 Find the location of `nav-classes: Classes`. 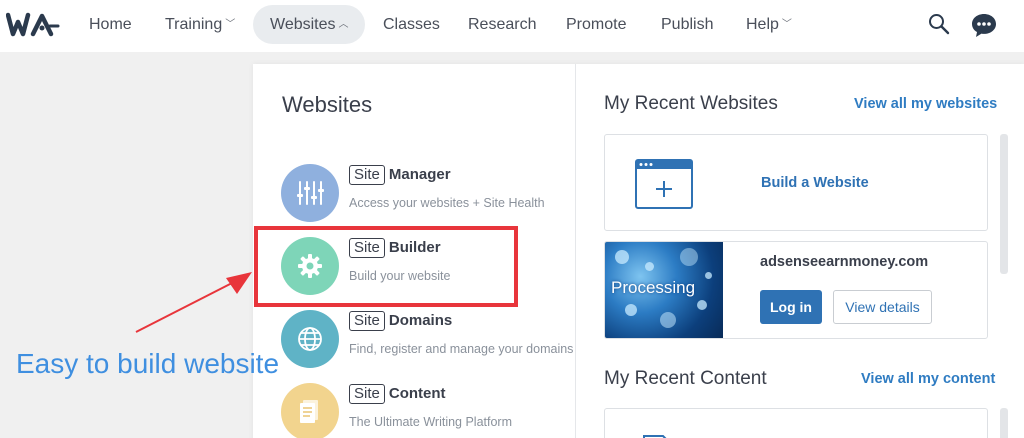

nav-classes: Classes is located at coordinates (411, 25).